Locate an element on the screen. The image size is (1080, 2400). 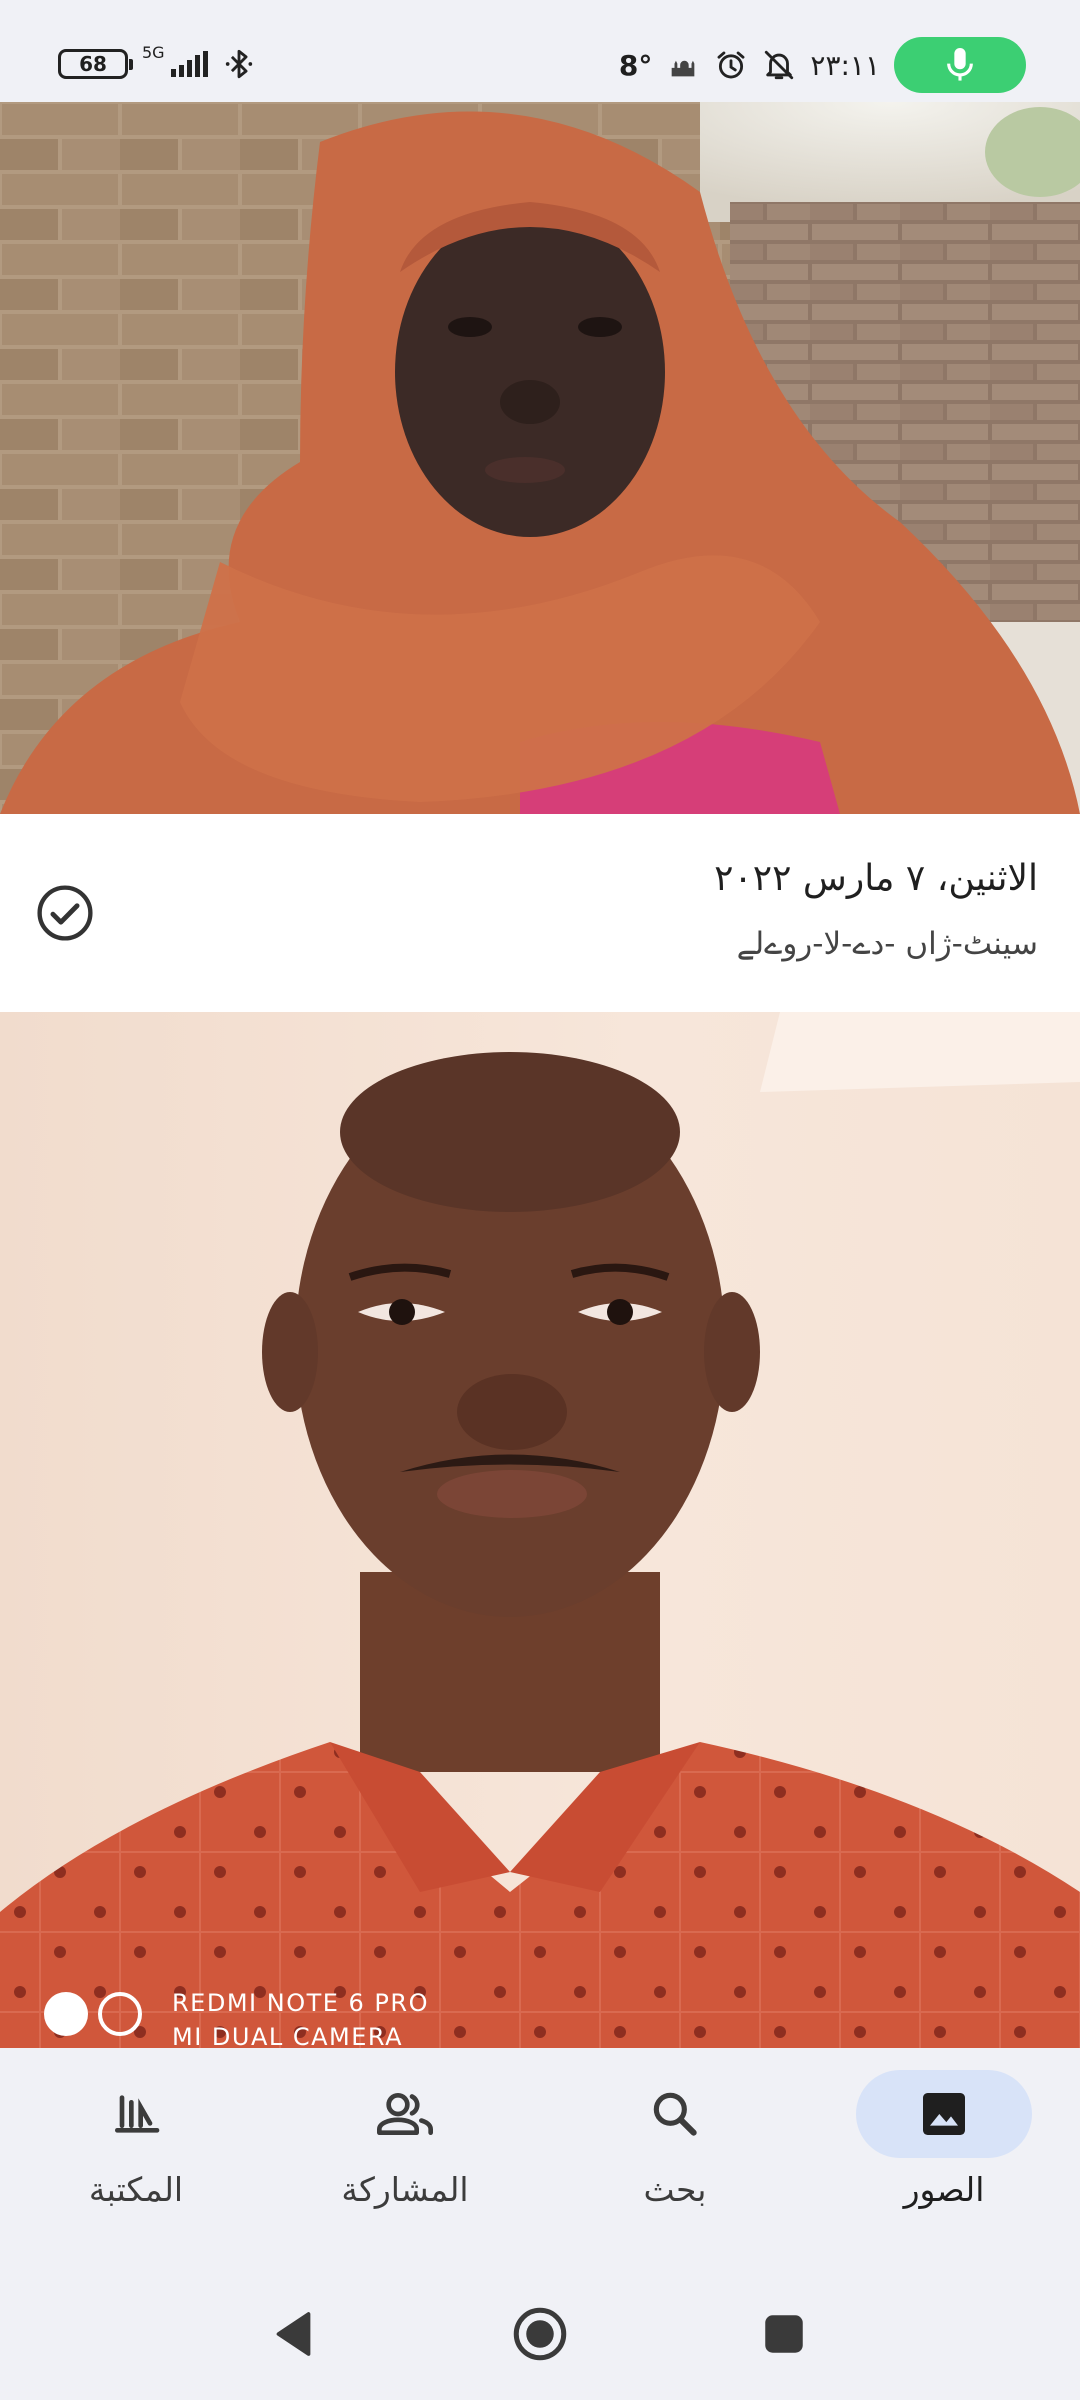
section-date: الاثنين، ٧ مارس ٢٠٢٢ is located at coordinates (876, 878).